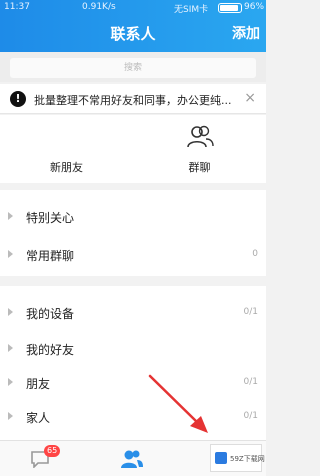  I want to click on close-icon: ×, so click(250, 98).